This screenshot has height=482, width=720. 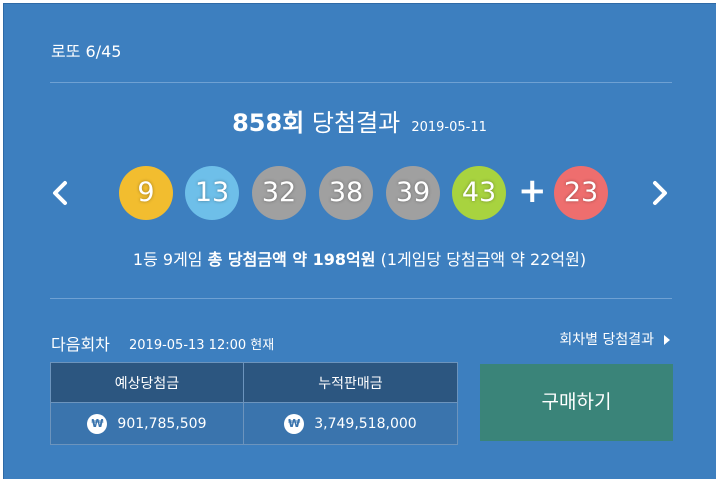 I want to click on chevron-left-icon, so click(x=60, y=193).